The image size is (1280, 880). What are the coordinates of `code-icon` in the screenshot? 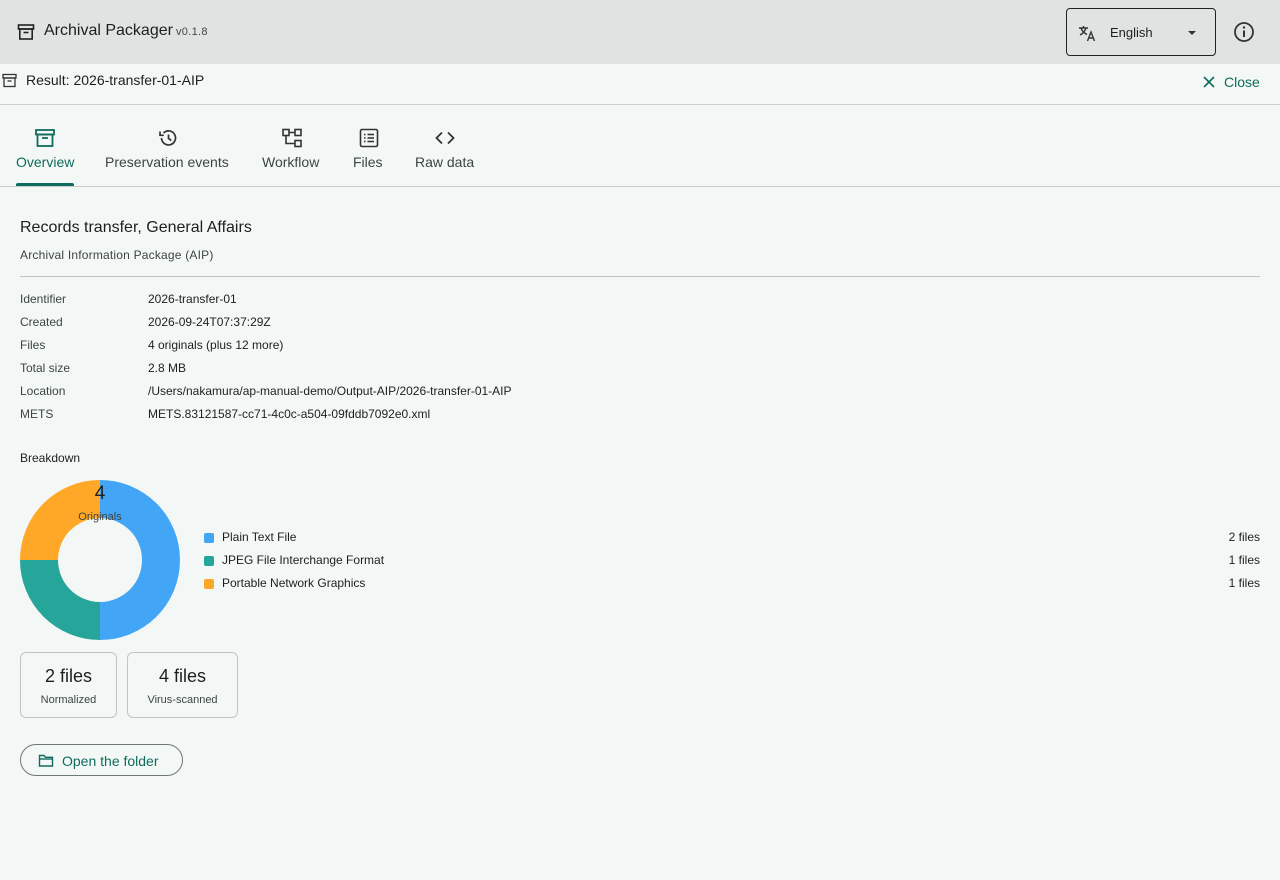 It's located at (445, 138).